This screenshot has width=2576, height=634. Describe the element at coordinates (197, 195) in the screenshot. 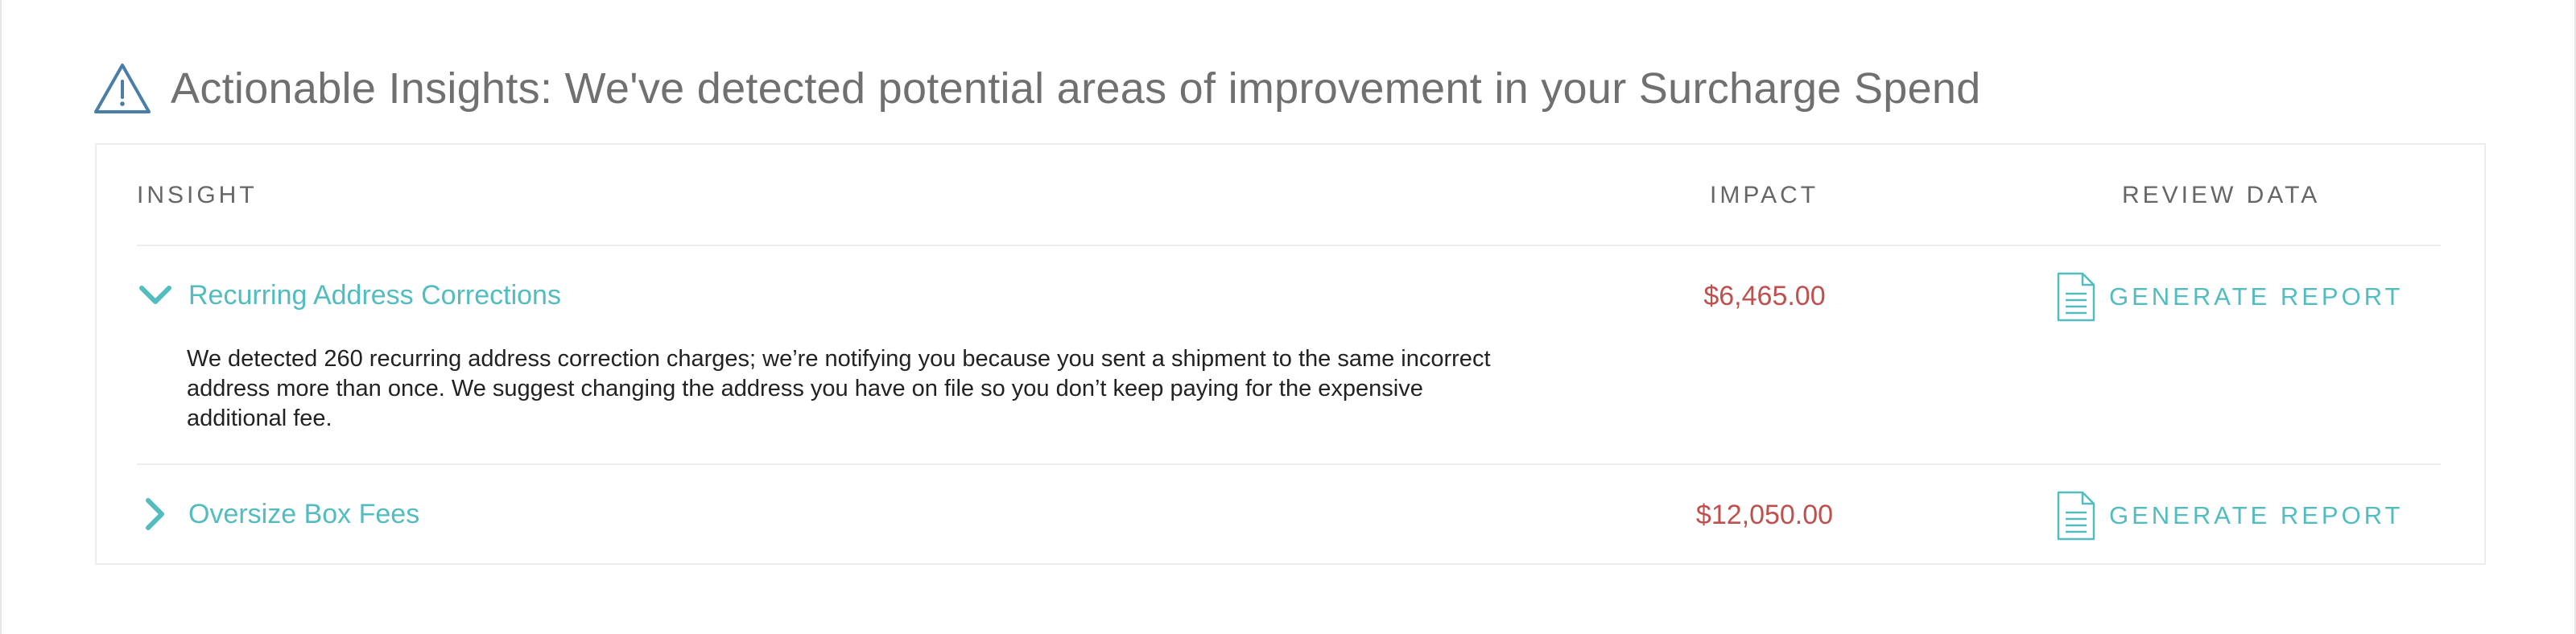

I see `column-header-insight: INSIGHT` at that location.